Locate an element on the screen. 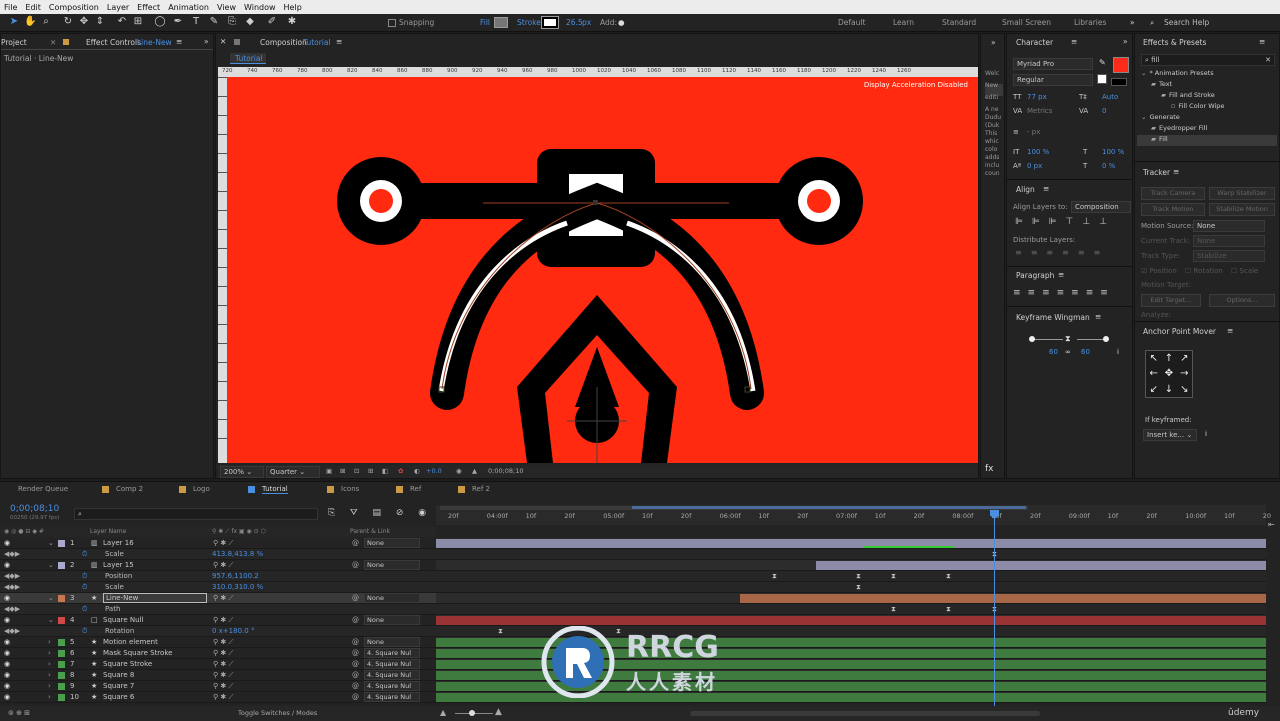  fx-console-icon: fx is located at coordinates (989, 469).